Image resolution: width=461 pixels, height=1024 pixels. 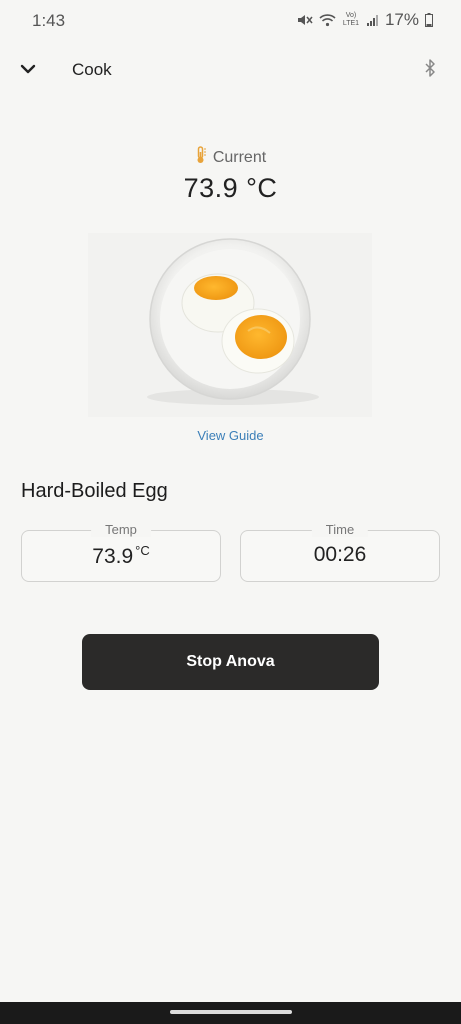 I want to click on current-temperature: Current 73.9 °C, so click(x=230, y=175).